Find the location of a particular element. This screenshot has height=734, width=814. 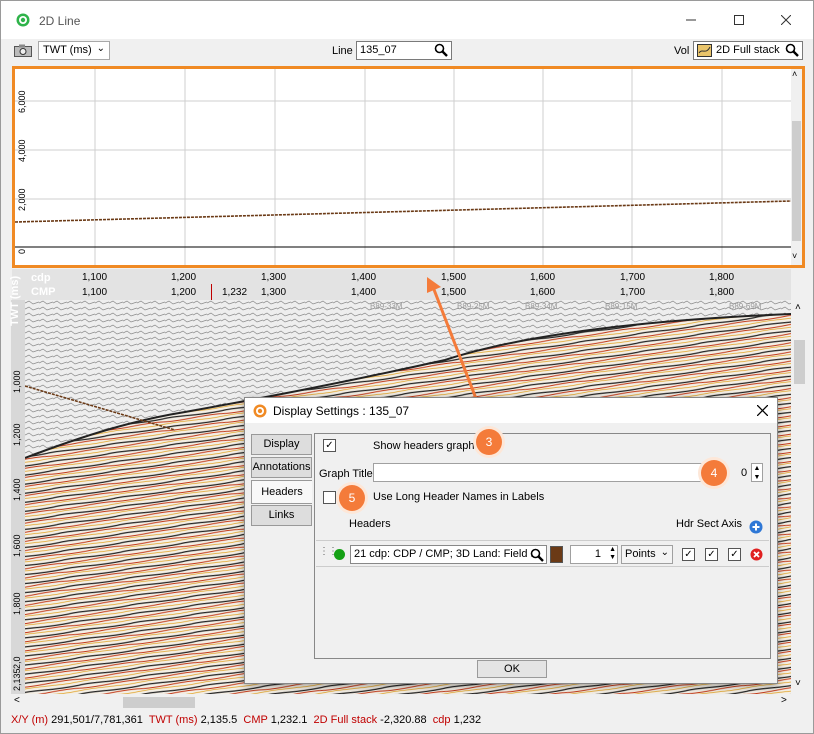

twt-tick: 1,200 is located at coordinates (17, 434).